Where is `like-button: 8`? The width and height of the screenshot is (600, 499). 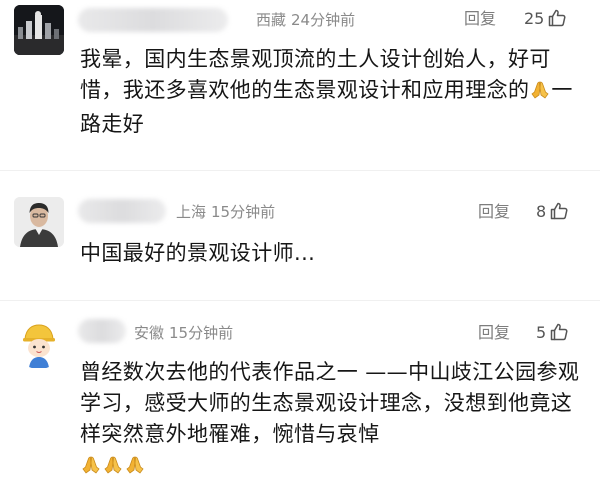
like-button: 8 is located at coordinates (552, 211).